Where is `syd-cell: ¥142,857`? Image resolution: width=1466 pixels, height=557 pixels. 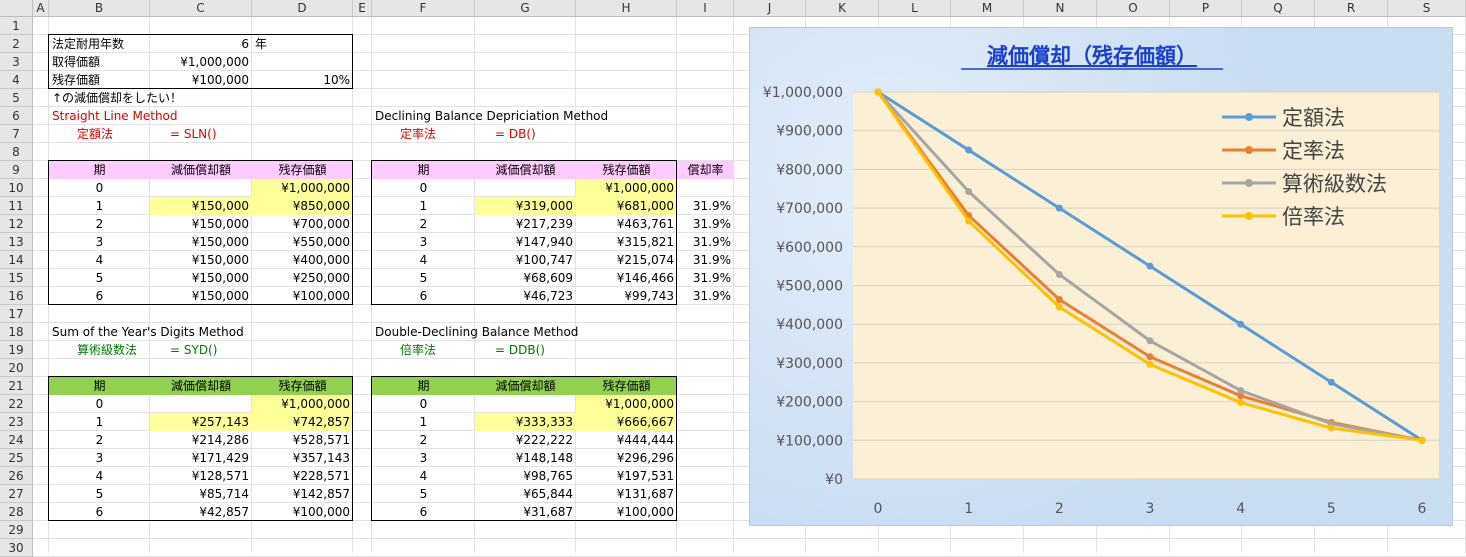 syd-cell: ¥142,857 is located at coordinates (302, 494).